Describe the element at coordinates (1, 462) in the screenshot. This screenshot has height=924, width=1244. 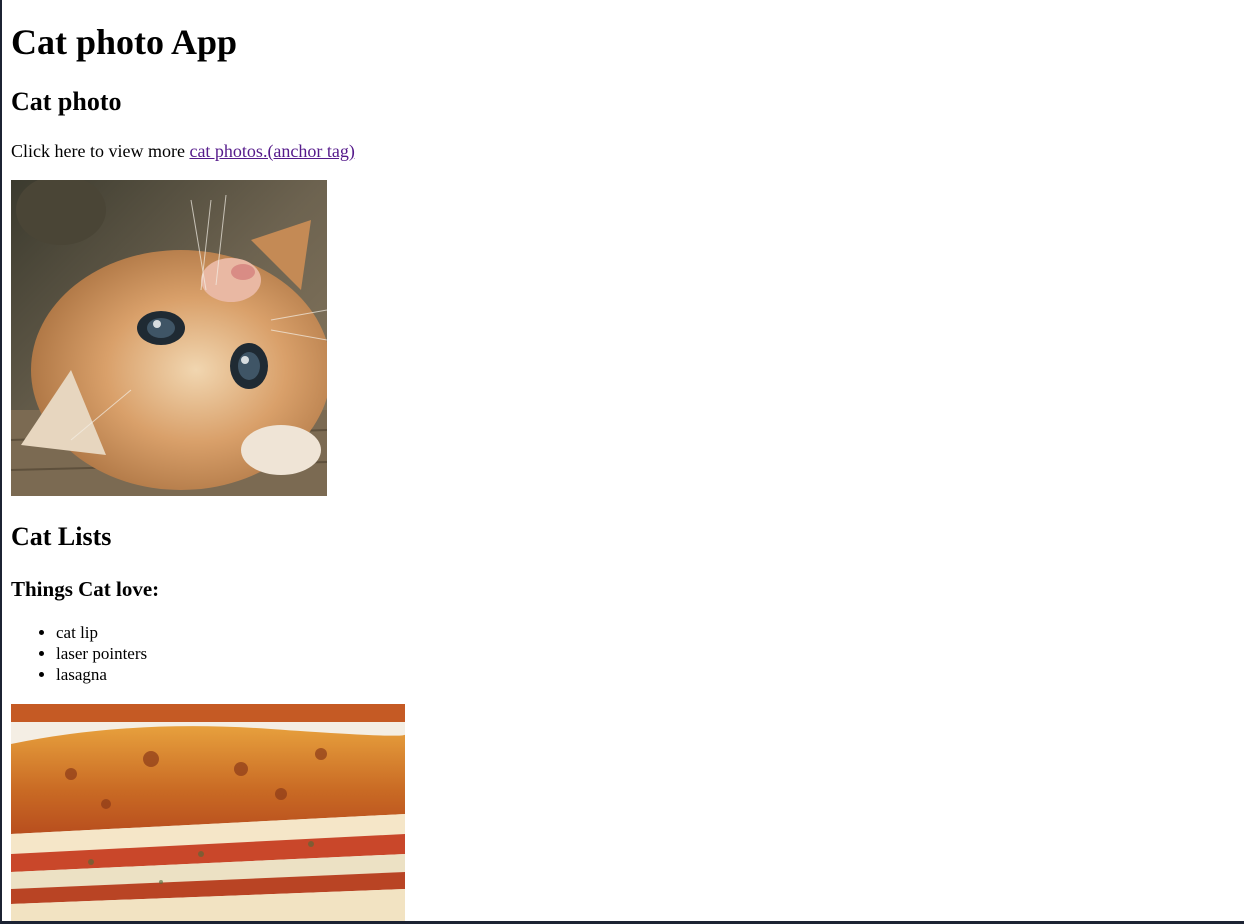
I see `window-frame-left` at that location.